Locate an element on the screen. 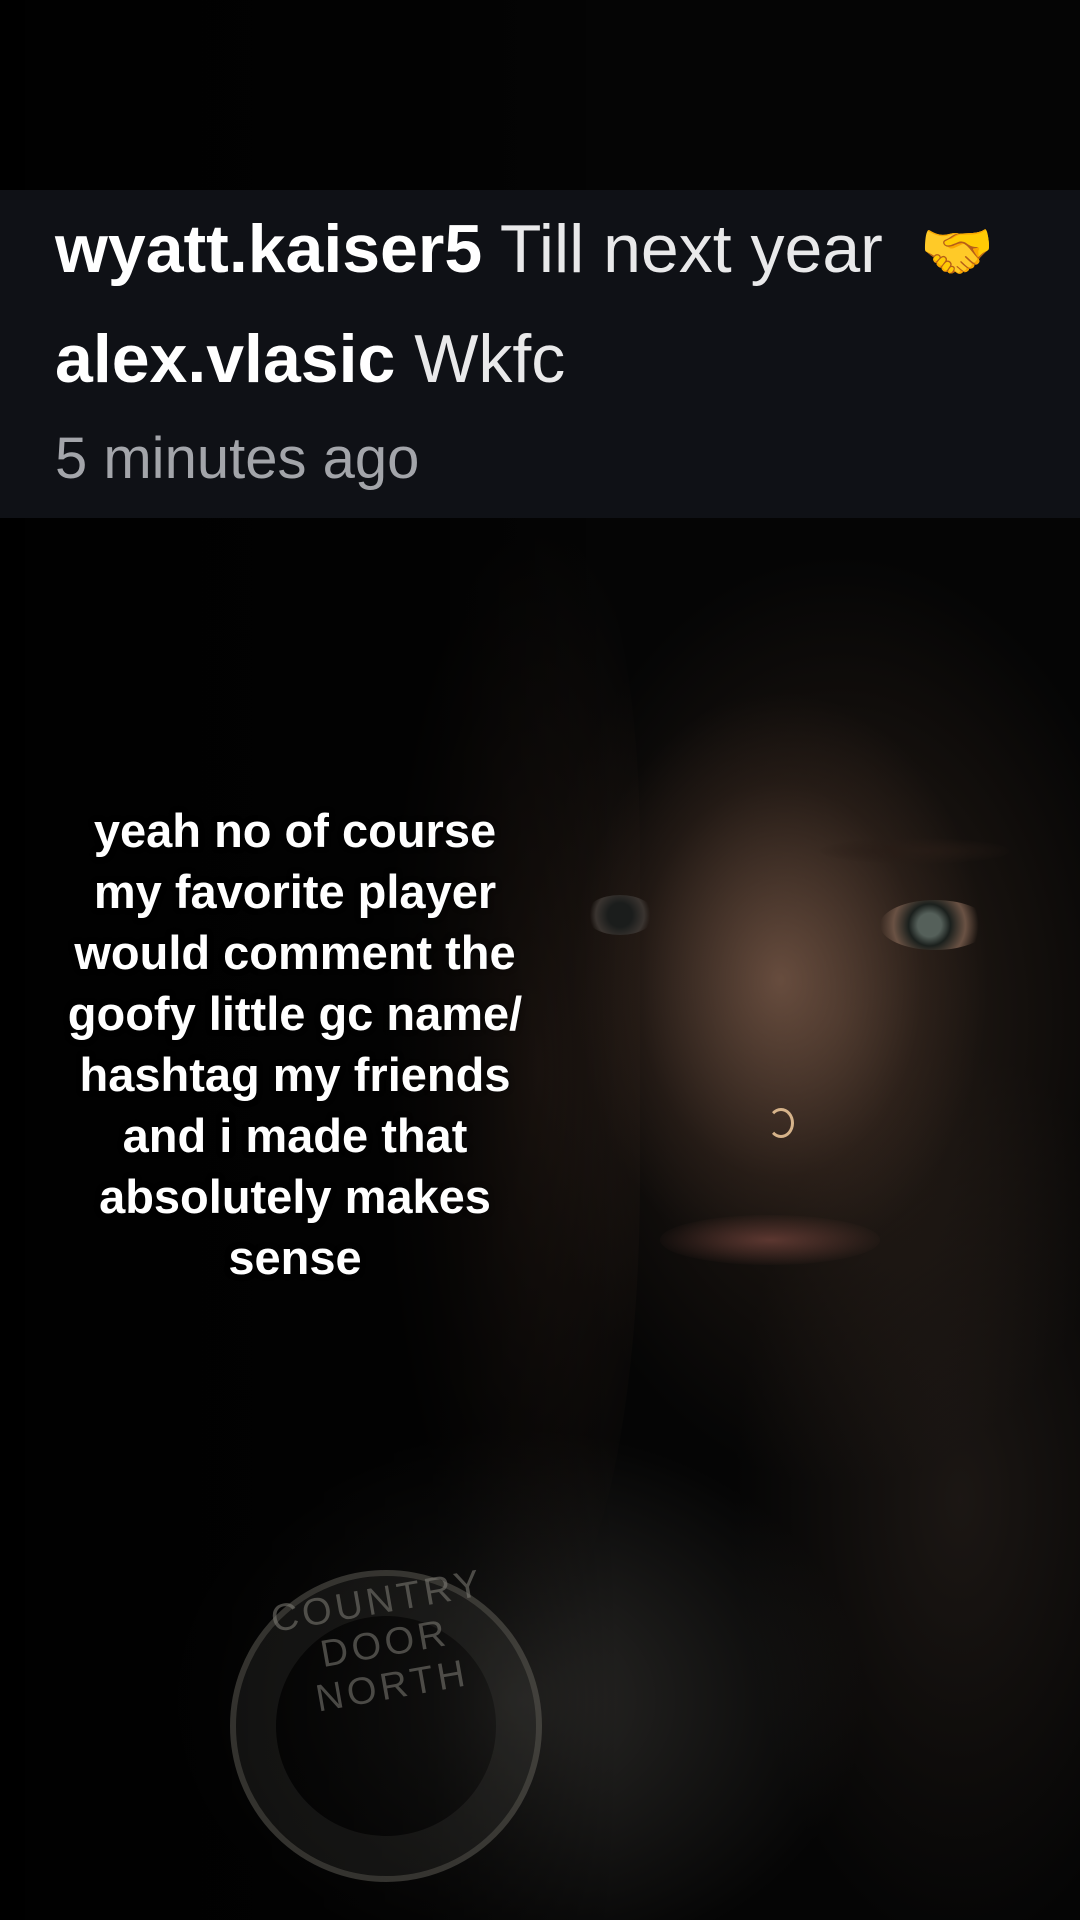  comment-timestamp: 5 minutes ago is located at coordinates (237, 458).